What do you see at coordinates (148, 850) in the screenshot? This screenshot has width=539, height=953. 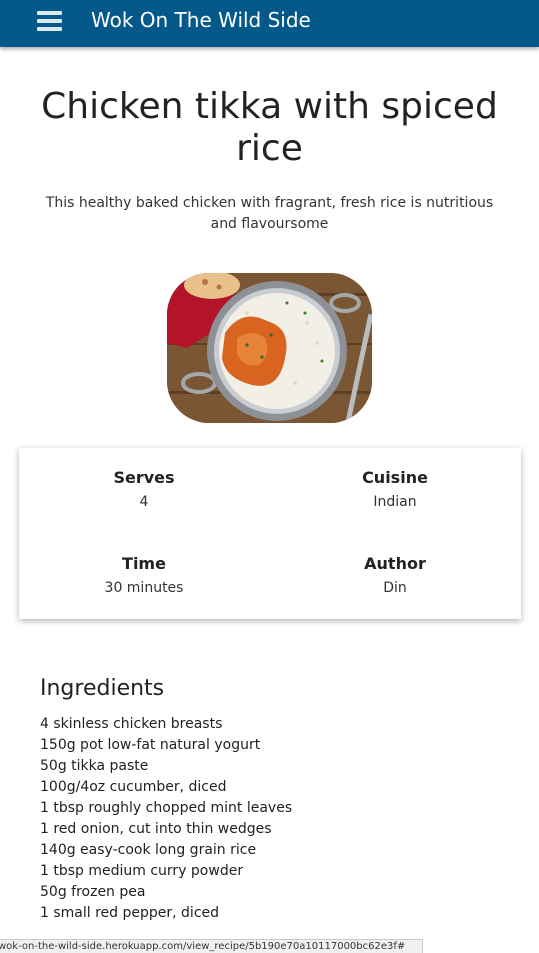 I see `ingredient-item: 140g easy-cook long grain rice` at bounding box center [148, 850].